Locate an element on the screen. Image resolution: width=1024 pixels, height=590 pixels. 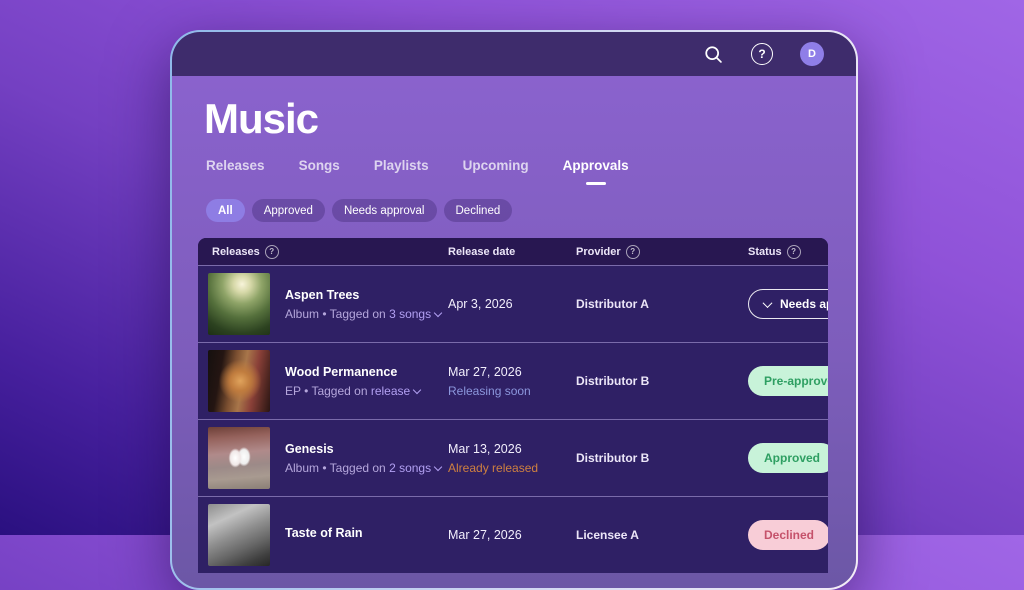
release-date-note: Releasing soon is located at coordinates (489, 390).